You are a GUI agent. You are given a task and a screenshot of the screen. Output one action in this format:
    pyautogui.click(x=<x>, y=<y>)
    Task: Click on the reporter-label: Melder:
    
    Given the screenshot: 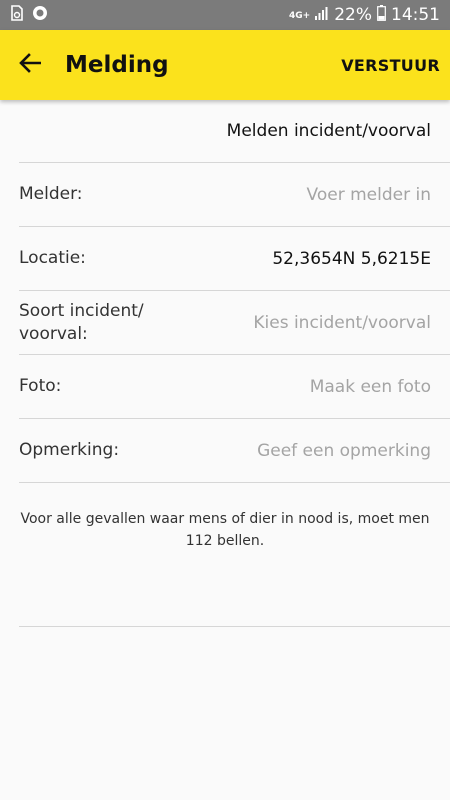 What is the action you would take?
    pyautogui.click(x=51, y=194)
    